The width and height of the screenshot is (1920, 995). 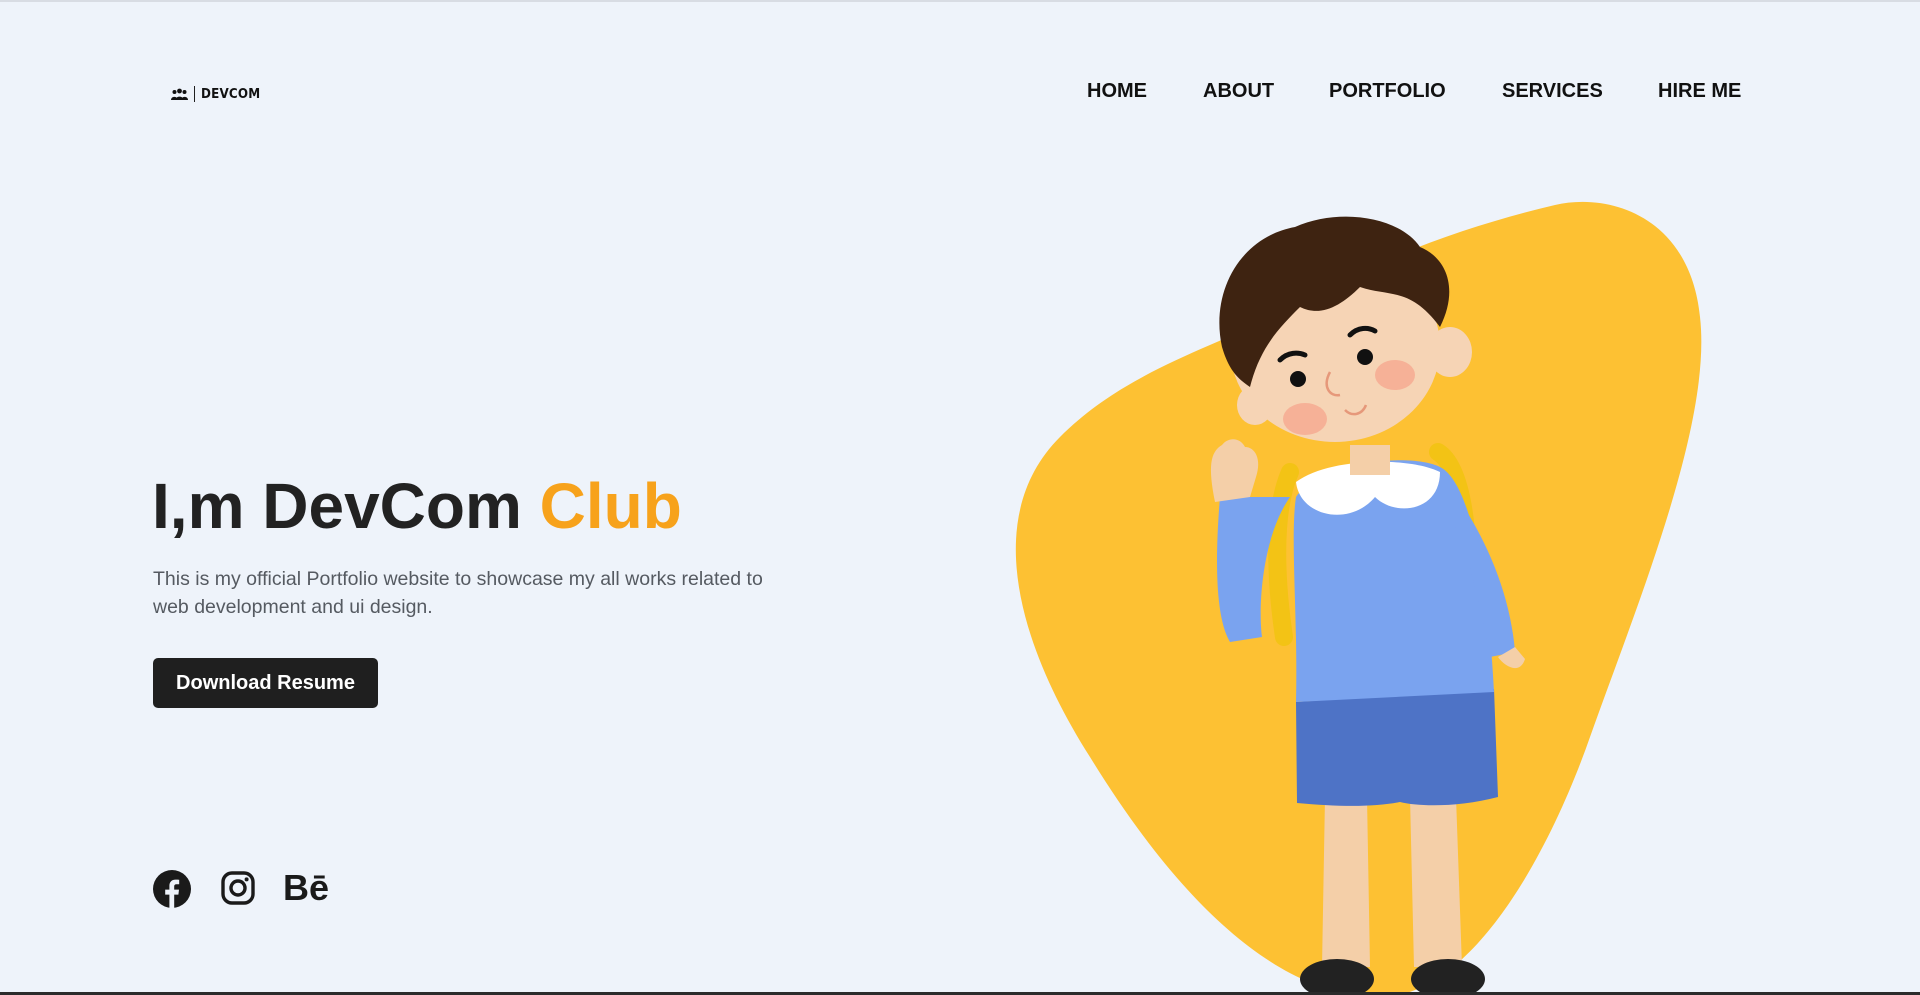 I want to click on nav-home: HOME, so click(x=1117, y=91).